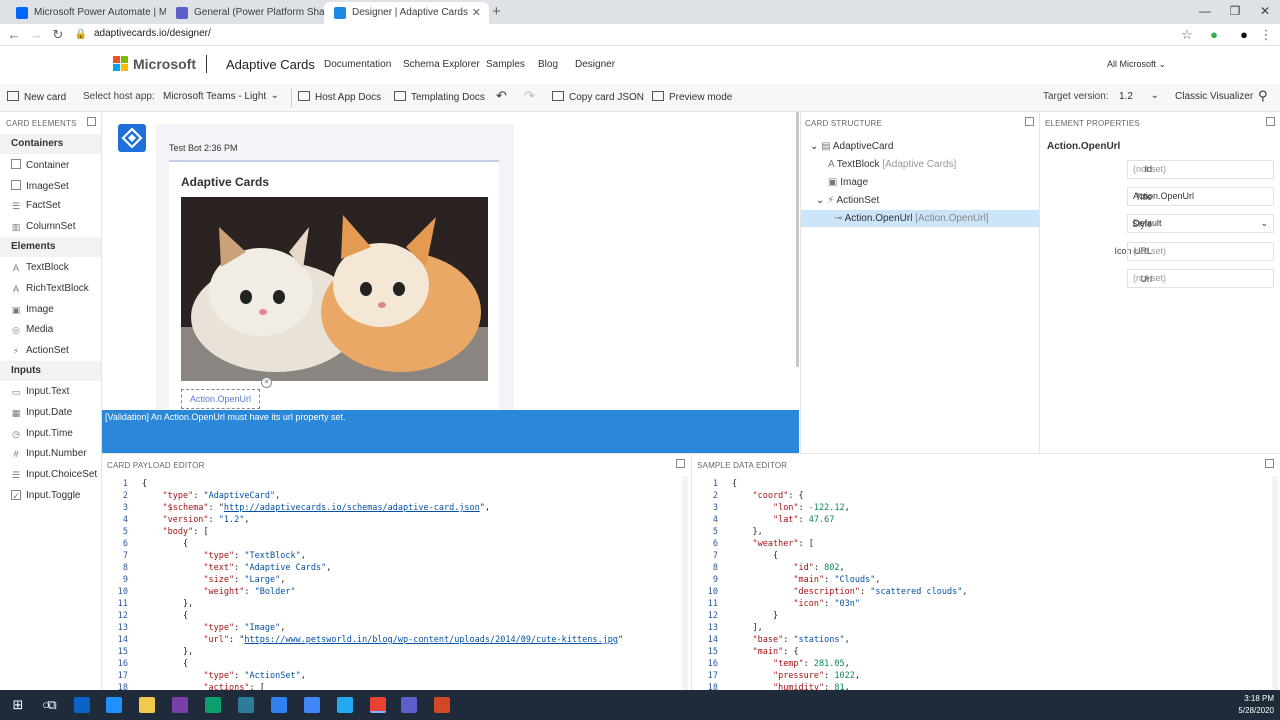 This screenshot has width=1280, height=720. What do you see at coordinates (1214, 96) in the screenshot?
I see `classic-visualizer-button: Classic Visualizer` at bounding box center [1214, 96].